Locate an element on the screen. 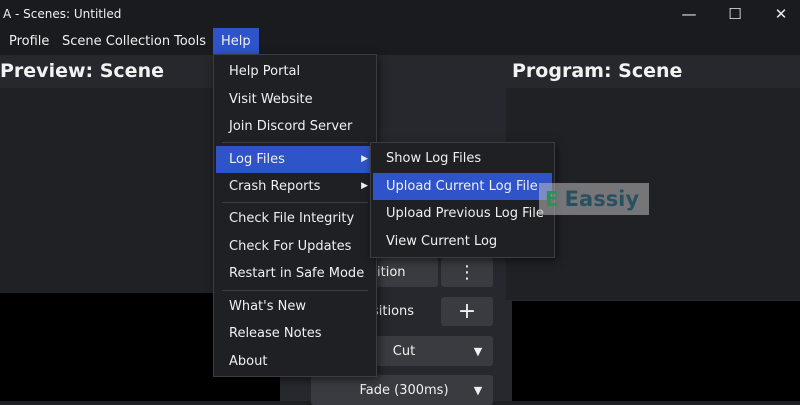 Image resolution: width=800 pixels, height=405 pixels. crash-reports-item: Crash Reports ▶ is located at coordinates (295, 186).